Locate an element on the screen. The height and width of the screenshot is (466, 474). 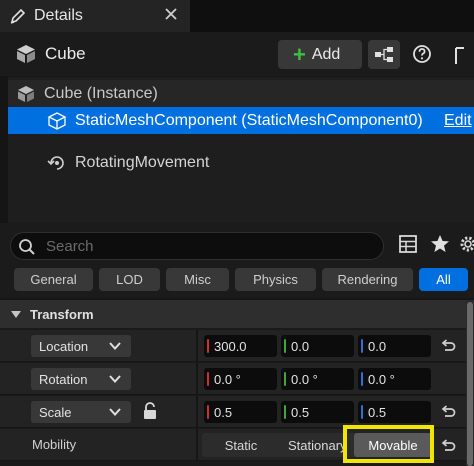
category-filter-bar: General LOD Misc Physics Rendering All is located at coordinates (237, 283).